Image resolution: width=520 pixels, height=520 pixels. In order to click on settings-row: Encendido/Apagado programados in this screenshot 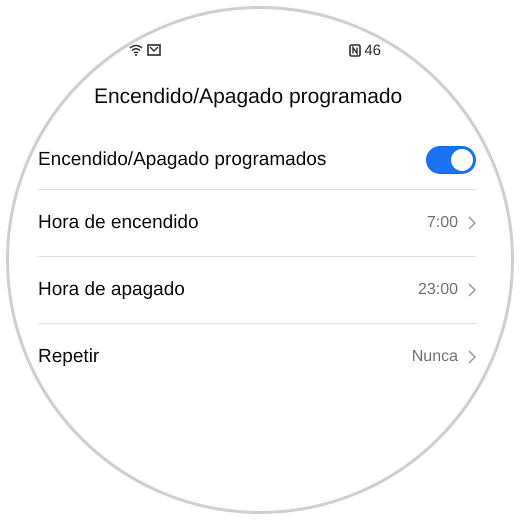, I will do `click(257, 160)`.